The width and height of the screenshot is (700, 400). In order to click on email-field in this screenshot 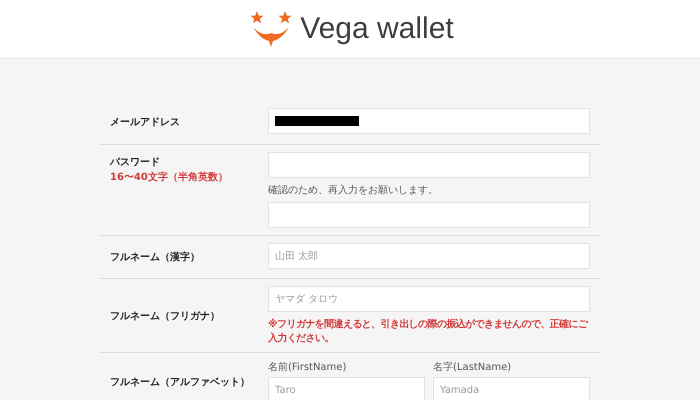, I will do `click(429, 121)`.